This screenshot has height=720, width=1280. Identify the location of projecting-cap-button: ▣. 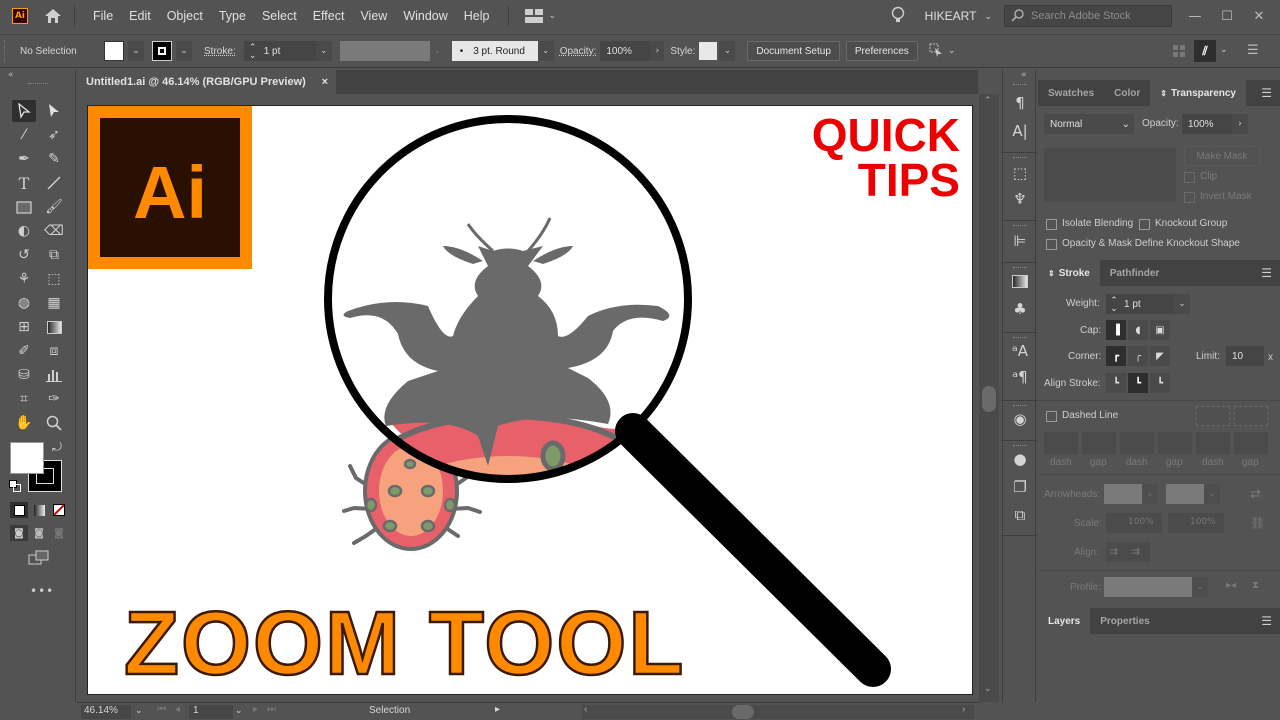
(1160, 330).